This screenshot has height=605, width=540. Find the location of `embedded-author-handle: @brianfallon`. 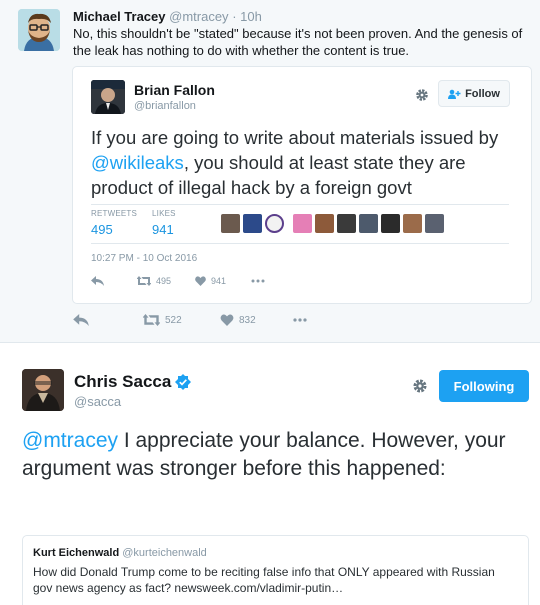

embedded-author-handle: @brianfallon is located at coordinates (165, 106).